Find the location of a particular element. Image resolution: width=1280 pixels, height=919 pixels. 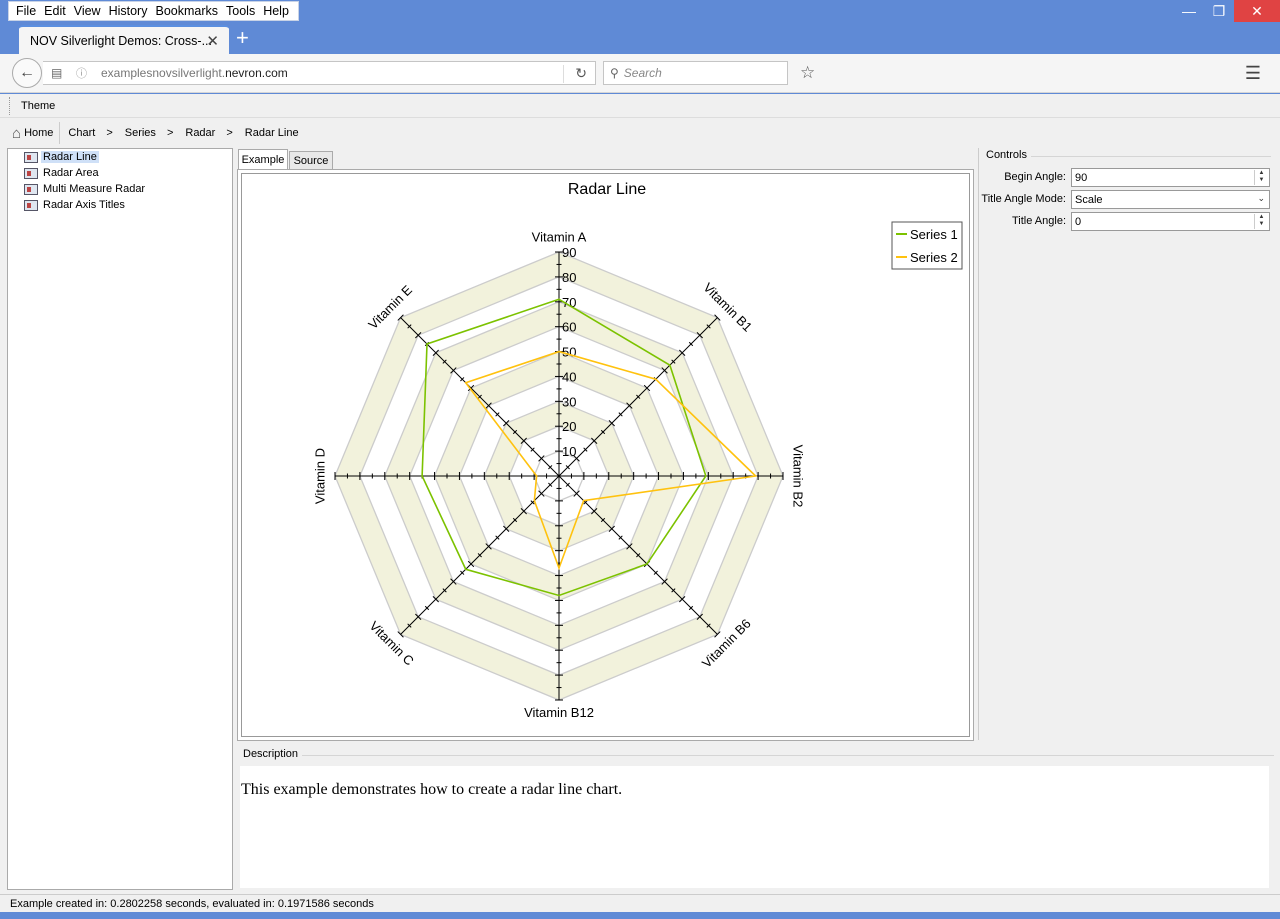

theme-menu: Theme is located at coordinates (38, 106).